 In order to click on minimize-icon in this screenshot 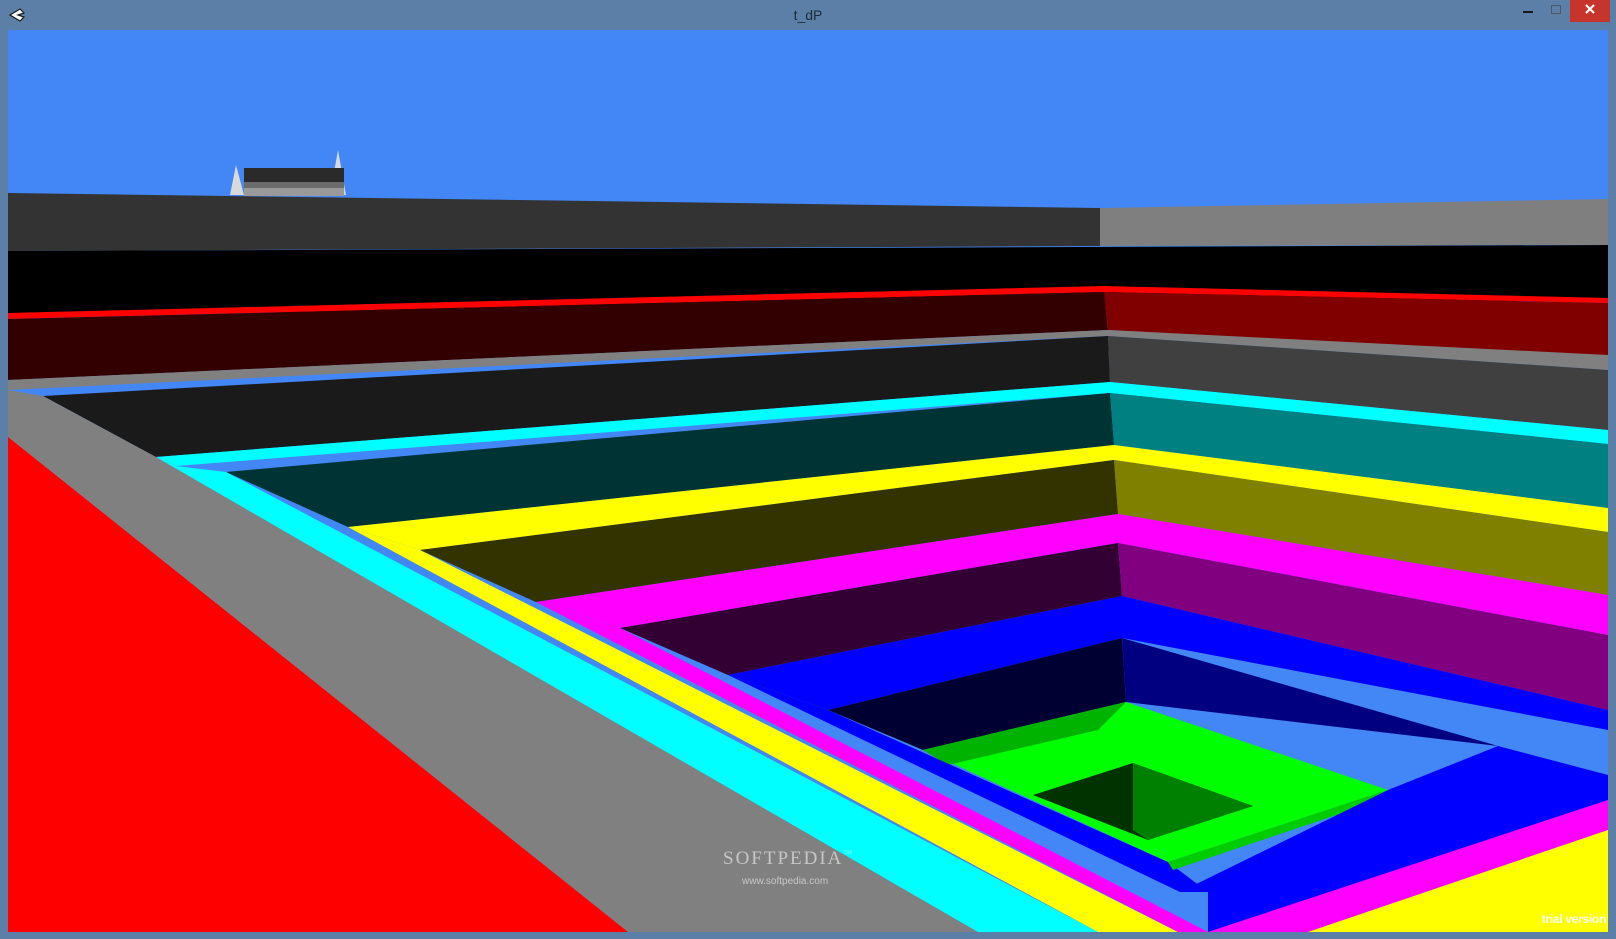, I will do `click(1528, 11)`.